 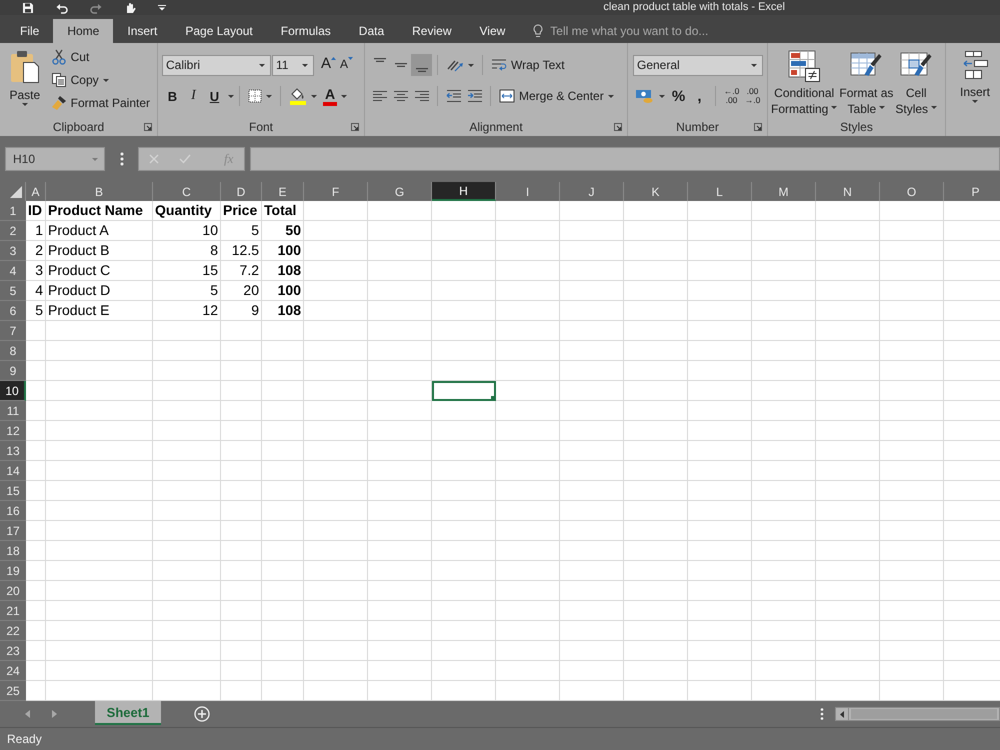 I want to click on row-header: 18, so click(x=13, y=551).